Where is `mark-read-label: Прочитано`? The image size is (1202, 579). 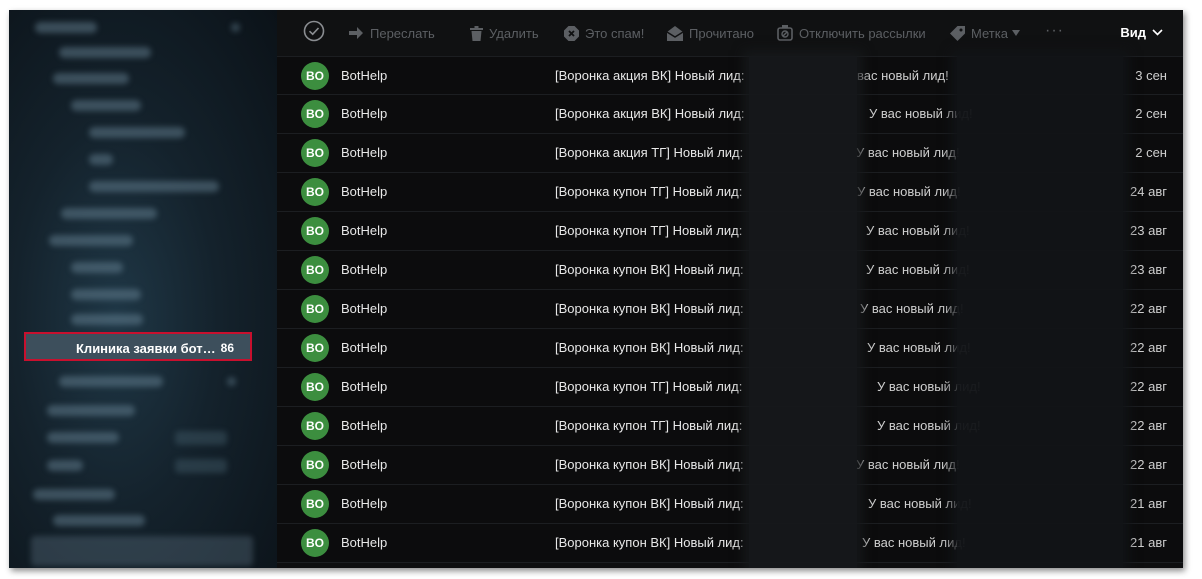 mark-read-label: Прочитано is located at coordinates (721, 33).